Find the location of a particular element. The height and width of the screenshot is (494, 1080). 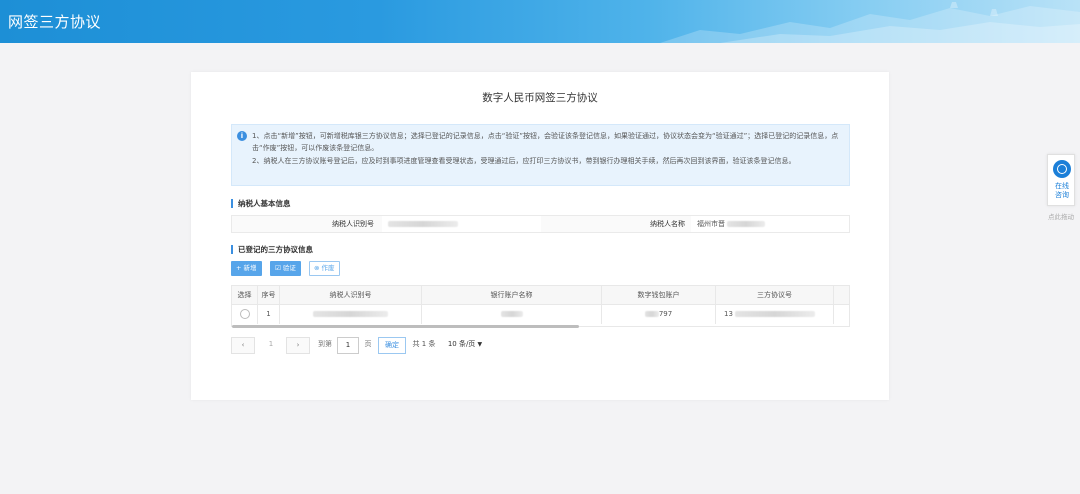

chat-bubble-icon is located at coordinates (1062, 169).